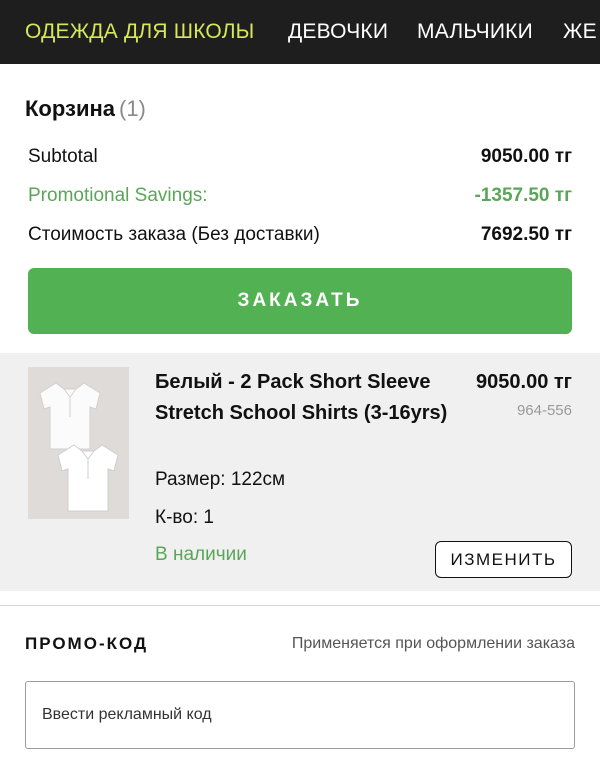 This screenshot has height=784, width=600. Describe the element at coordinates (174, 234) in the screenshot. I see `order-total-label: Стоимость заказа (Без доставки)` at that location.